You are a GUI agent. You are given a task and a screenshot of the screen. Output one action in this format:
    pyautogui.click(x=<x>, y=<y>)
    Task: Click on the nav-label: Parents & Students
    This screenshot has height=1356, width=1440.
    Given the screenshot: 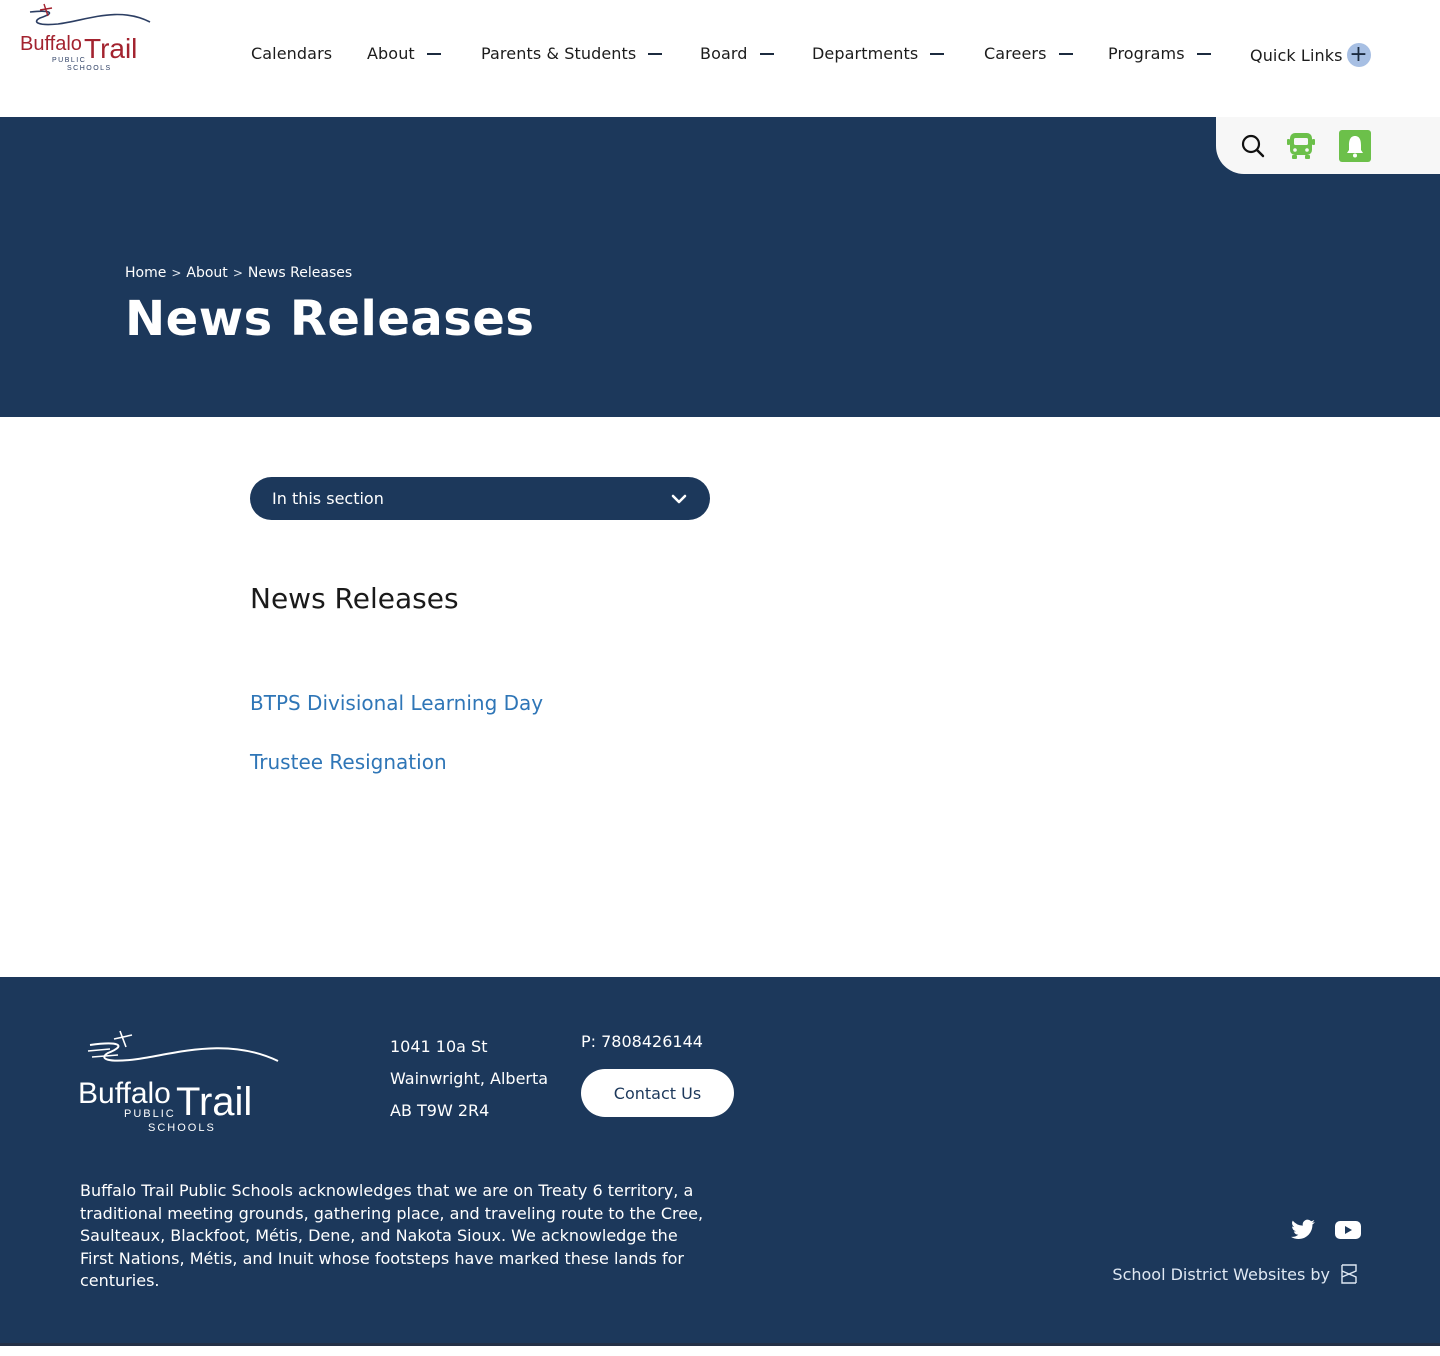 What is the action you would take?
    pyautogui.click(x=559, y=53)
    